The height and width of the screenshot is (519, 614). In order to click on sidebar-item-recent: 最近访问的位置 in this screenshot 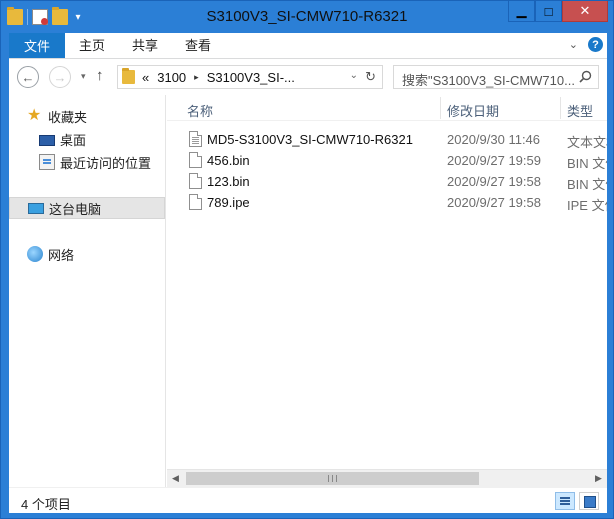, I will do `click(95, 162)`.